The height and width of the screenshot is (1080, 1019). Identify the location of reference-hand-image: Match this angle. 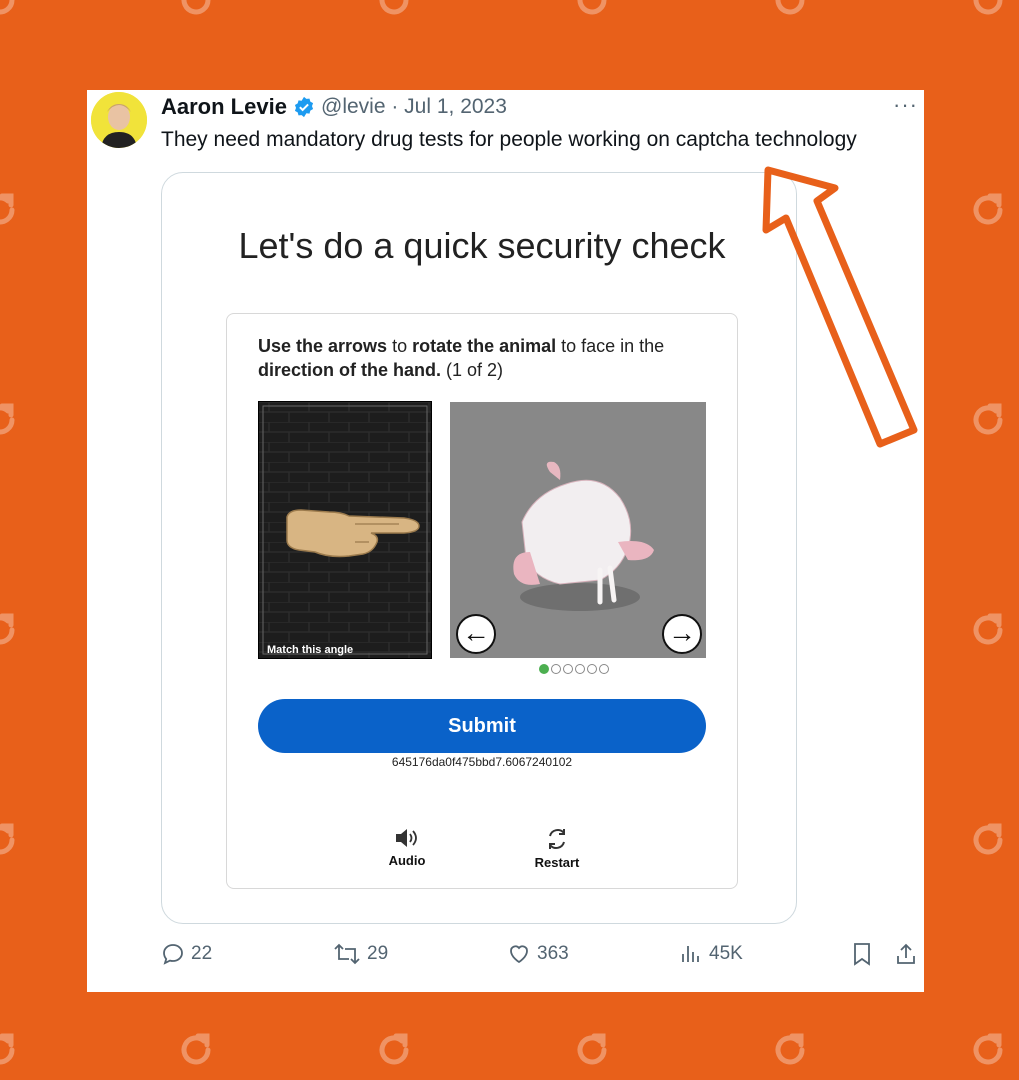
(345, 530).